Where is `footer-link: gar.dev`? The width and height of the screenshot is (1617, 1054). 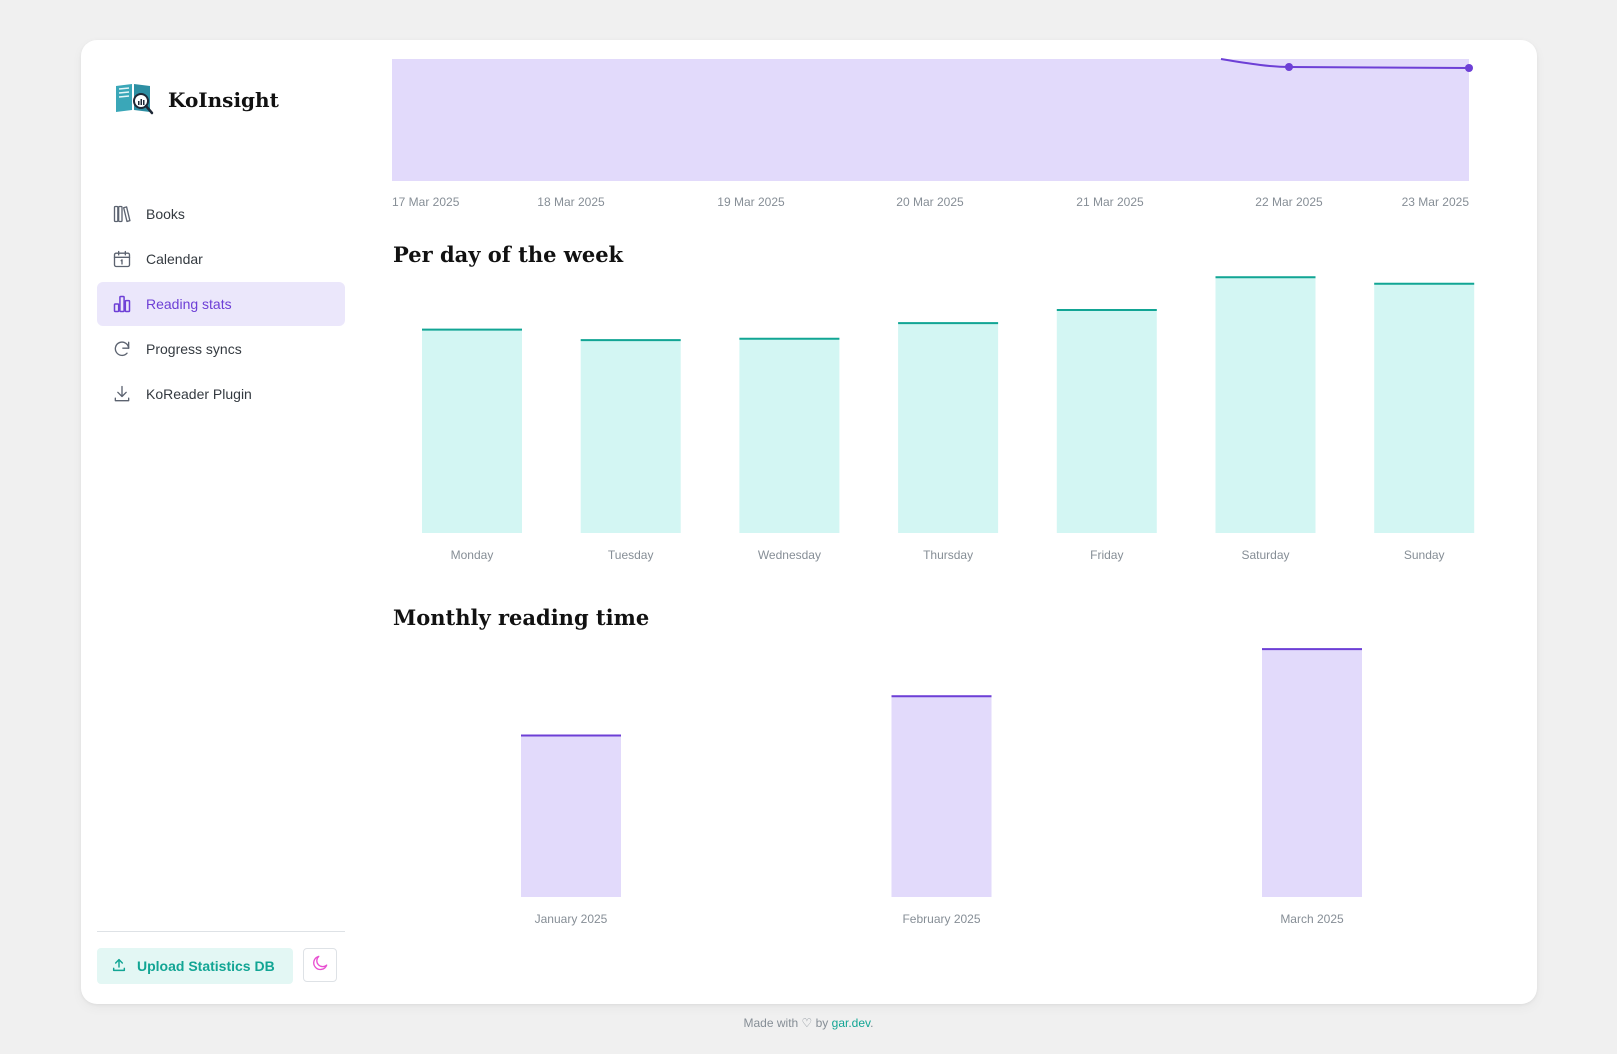
footer-link: gar.dev is located at coordinates (851, 1023).